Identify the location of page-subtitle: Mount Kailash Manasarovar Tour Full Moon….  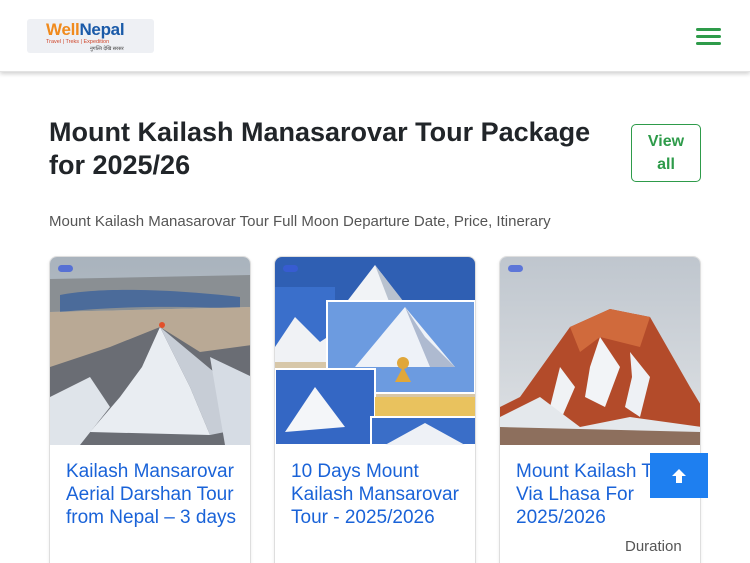
(300, 221).